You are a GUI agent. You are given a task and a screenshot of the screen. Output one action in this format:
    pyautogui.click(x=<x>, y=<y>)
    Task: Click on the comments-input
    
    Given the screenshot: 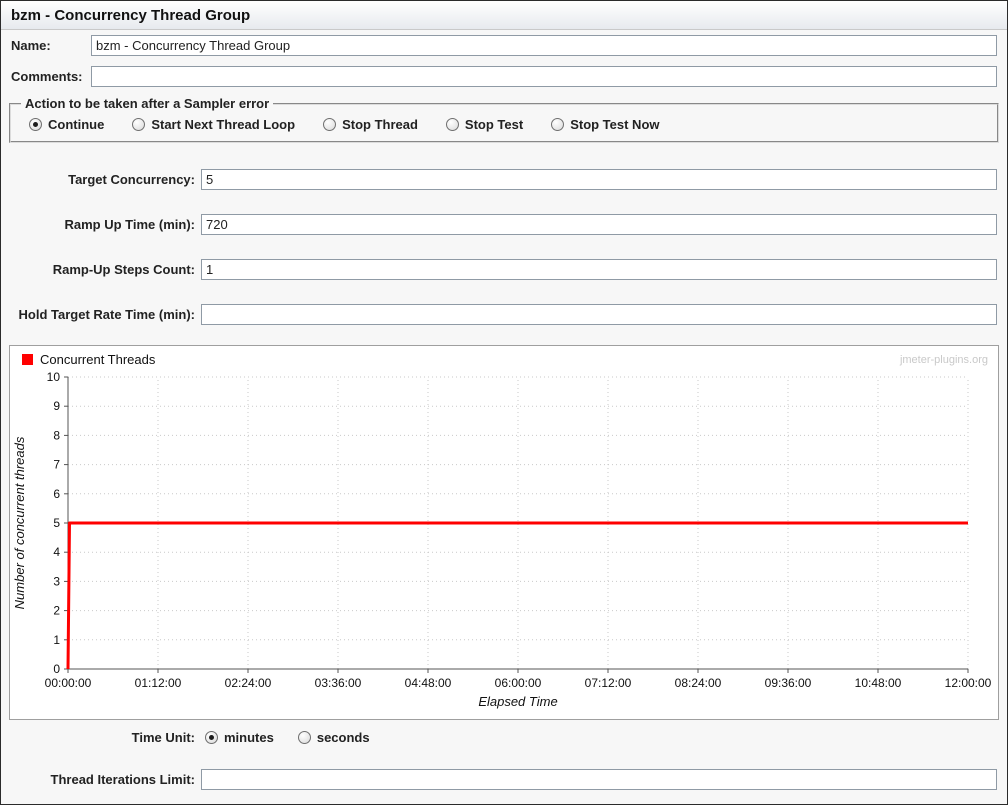 What is the action you would take?
    pyautogui.click(x=544, y=76)
    